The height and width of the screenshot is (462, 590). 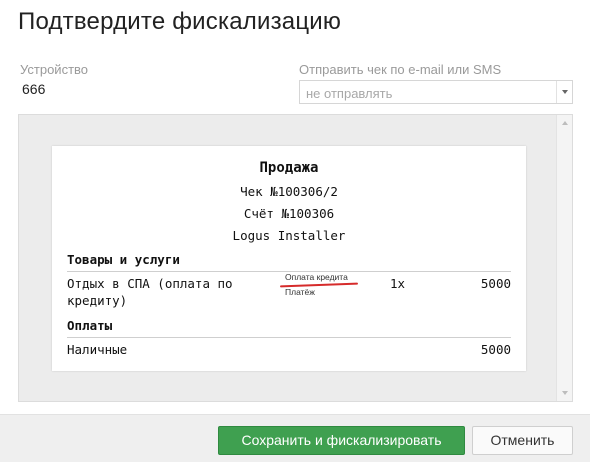 What do you see at coordinates (564, 92) in the screenshot?
I see `chevron-down-icon` at bounding box center [564, 92].